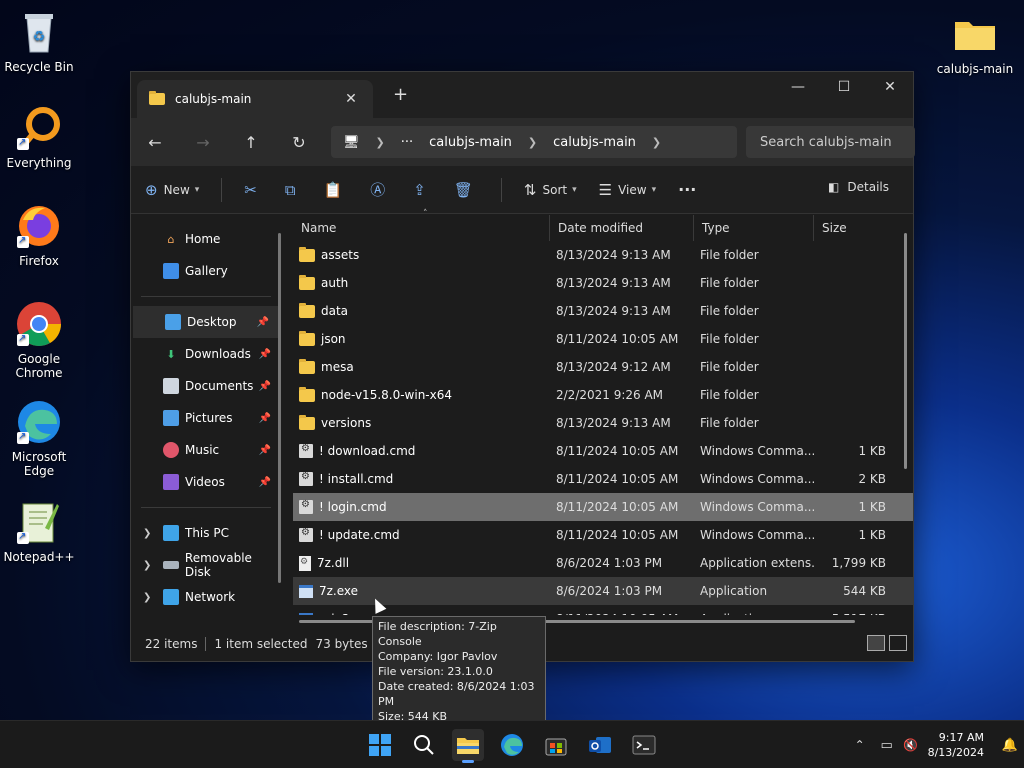 This screenshot has height=768, width=1024. What do you see at coordinates (407, 142) in the screenshot?
I see `address-more-button: ···` at bounding box center [407, 142].